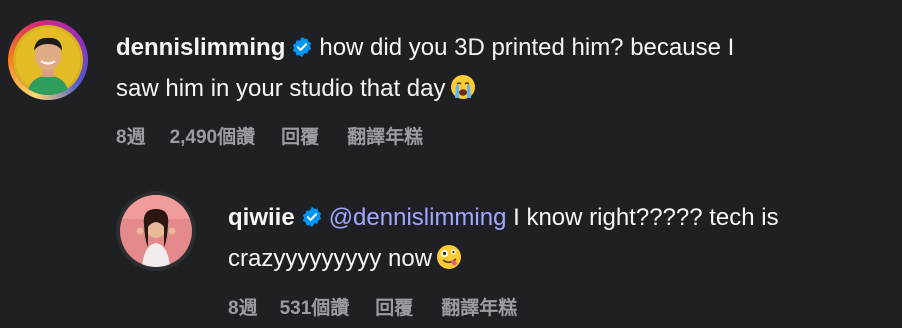  What do you see at coordinates (558, 261) in the screenshot?
I see `comment-line-2: crazyyyyyyyyy now` at bounding box center [558, 261].